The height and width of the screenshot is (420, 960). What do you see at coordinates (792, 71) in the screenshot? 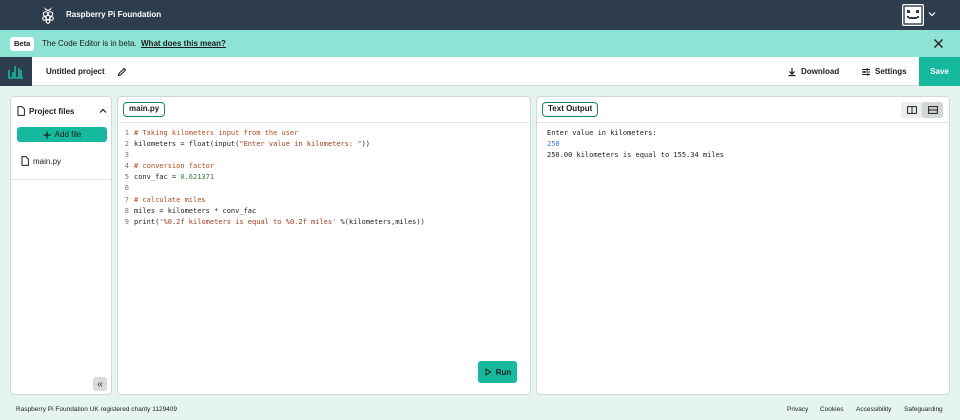
I see `download-icon` at bounding box center [792, 71].